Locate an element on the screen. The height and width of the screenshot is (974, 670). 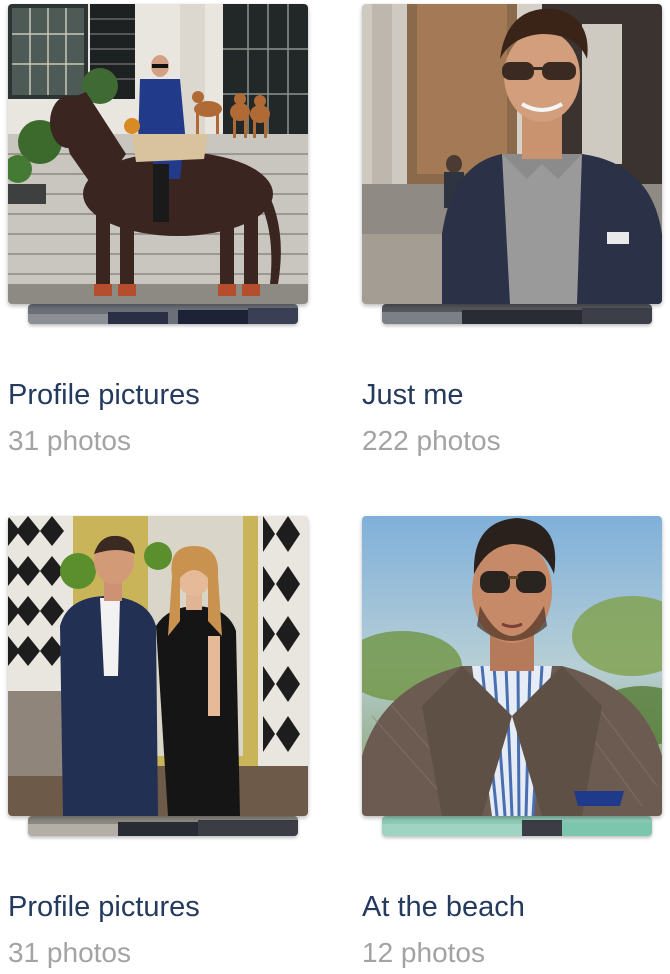
album-photo-count: 222 photos is located at coordinates (431, 440).